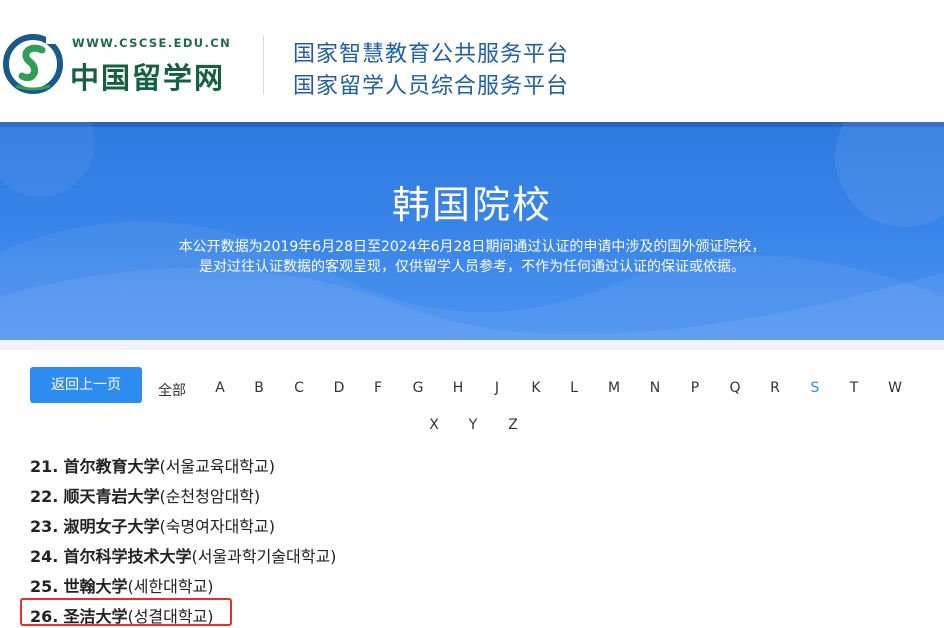  I want to click on school-number: 22., so click(44, 496).